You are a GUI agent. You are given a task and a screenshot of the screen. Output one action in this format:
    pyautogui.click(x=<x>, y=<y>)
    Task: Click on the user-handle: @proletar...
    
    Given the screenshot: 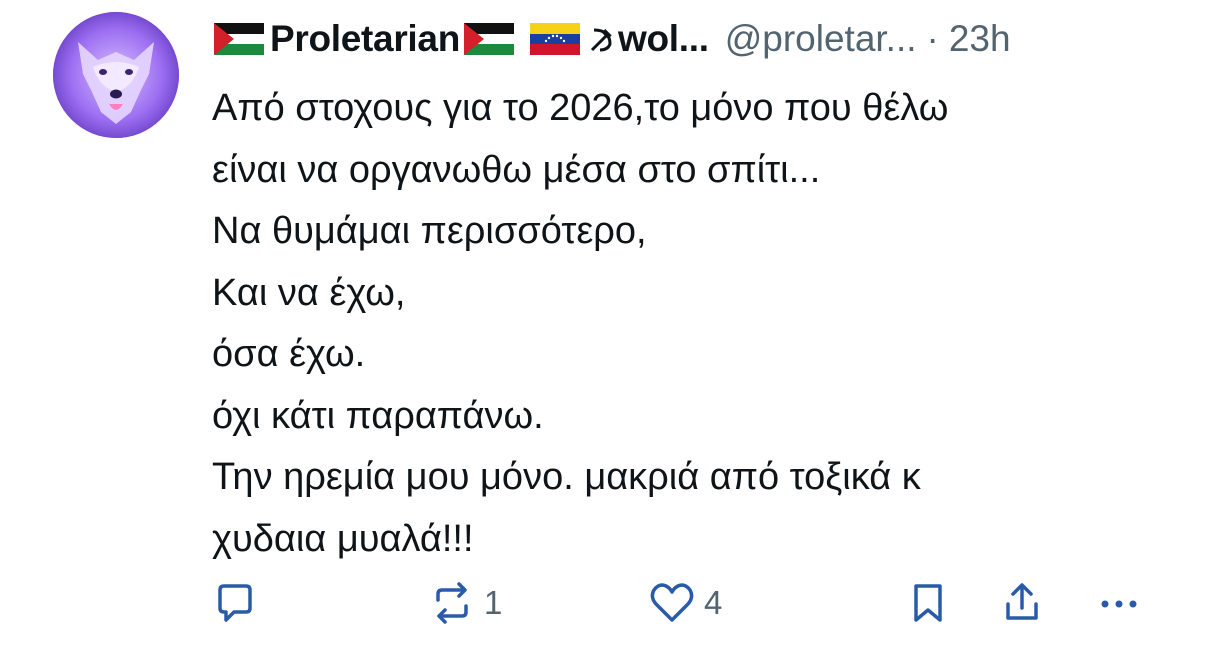 What is the action you would take?
    pyautogui.click(x=821, y=39)
    